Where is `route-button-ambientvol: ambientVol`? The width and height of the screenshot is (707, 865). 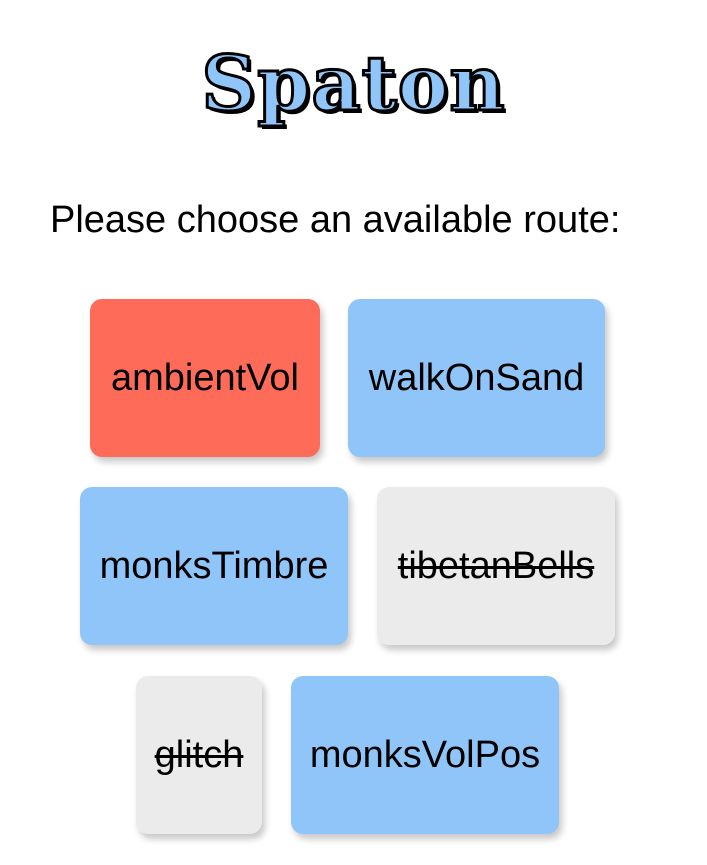 route-button-ambientvol: ambientVol is located at coordinates (205, 378).